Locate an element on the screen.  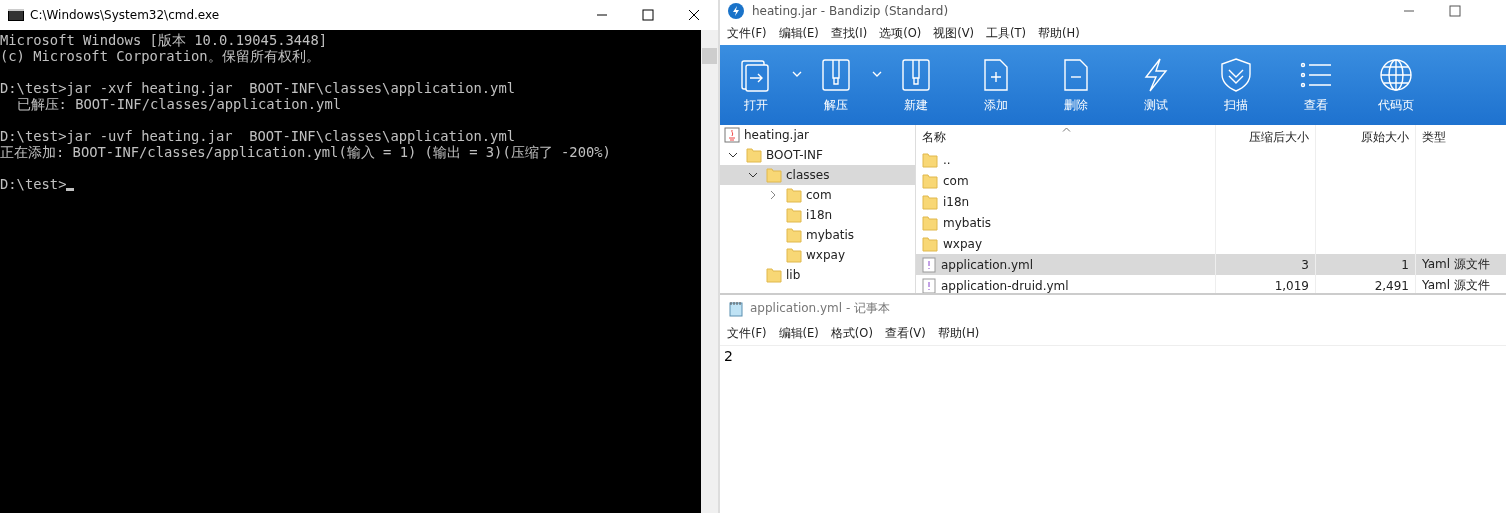
toolbar-button: 新建 is located at coordinates (916, 85).